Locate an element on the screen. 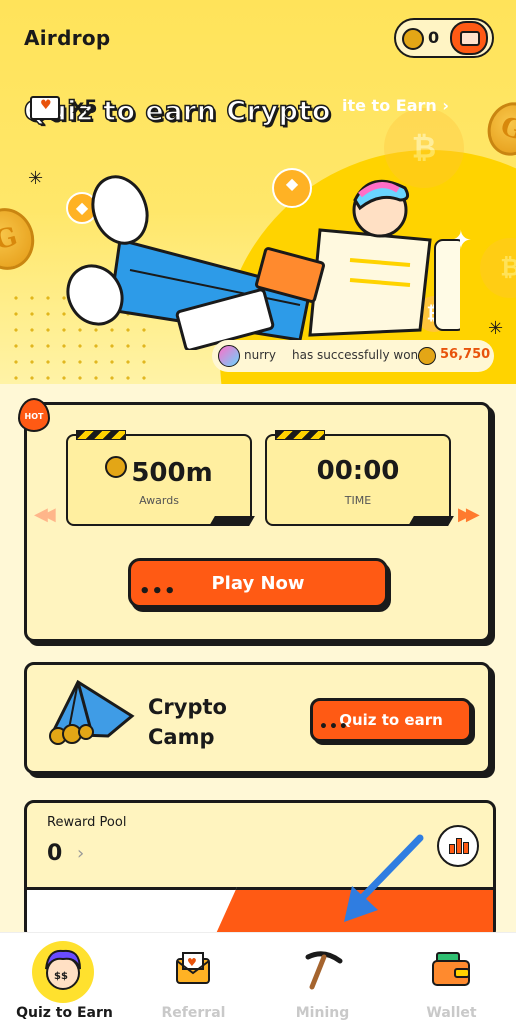 Image resolution: width=516 pixels, height=1024 pixels. nav-referral: ♥ Referral is located at coordinates (193, 978).